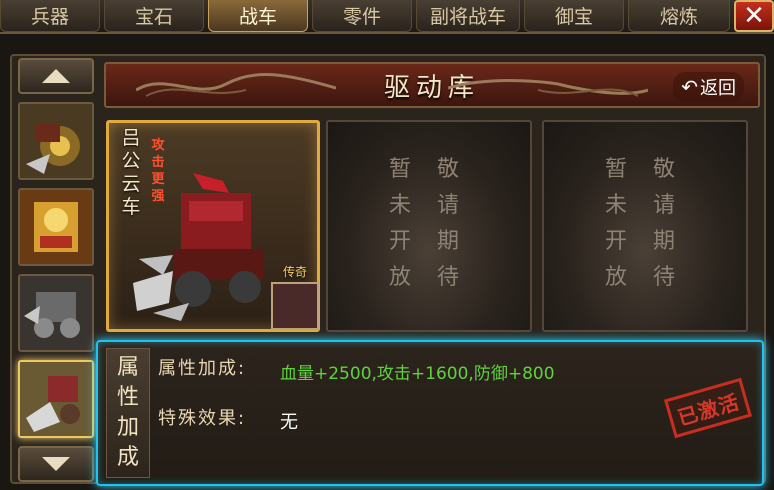  Describe the element at coordinates (362, 16) in the screenshot. I see `tab-parts: 零件` at that location.